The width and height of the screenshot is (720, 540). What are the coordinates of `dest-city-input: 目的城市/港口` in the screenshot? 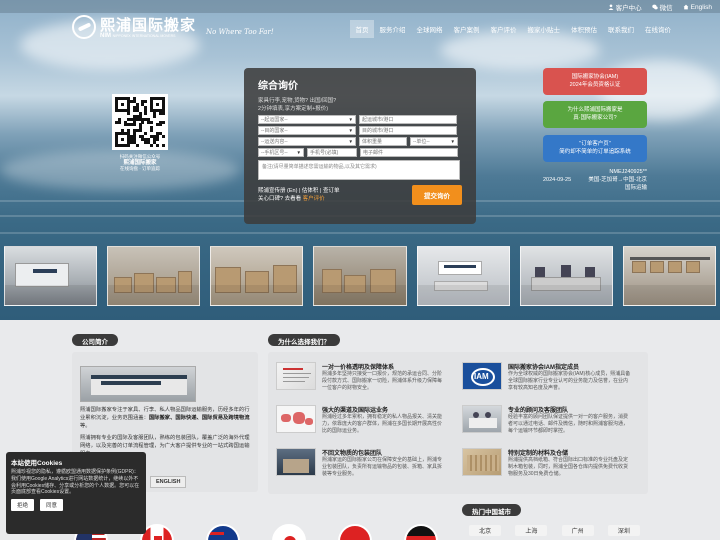 It's located at (408, 130).